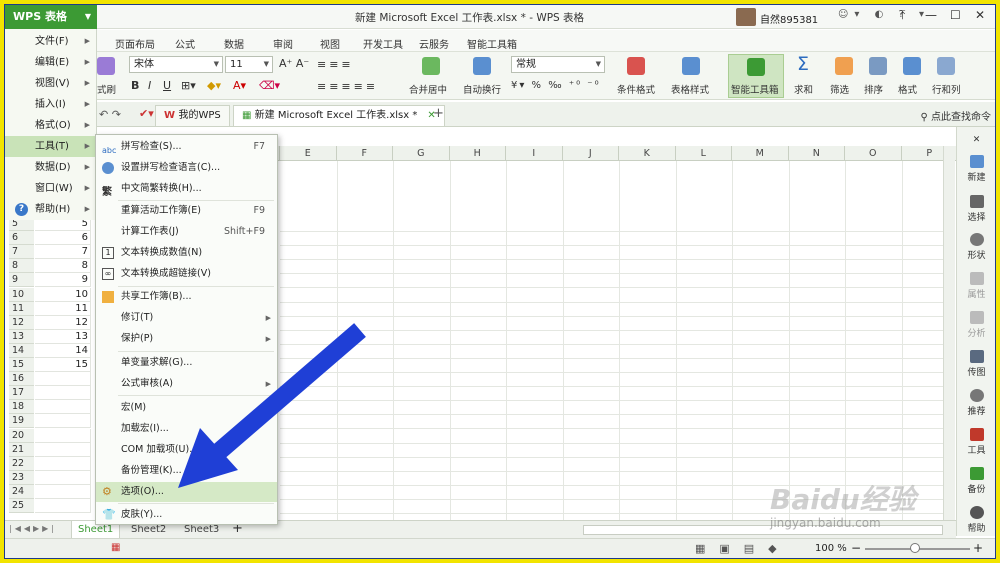  I want to click on cell: 10, so click(63, 294).